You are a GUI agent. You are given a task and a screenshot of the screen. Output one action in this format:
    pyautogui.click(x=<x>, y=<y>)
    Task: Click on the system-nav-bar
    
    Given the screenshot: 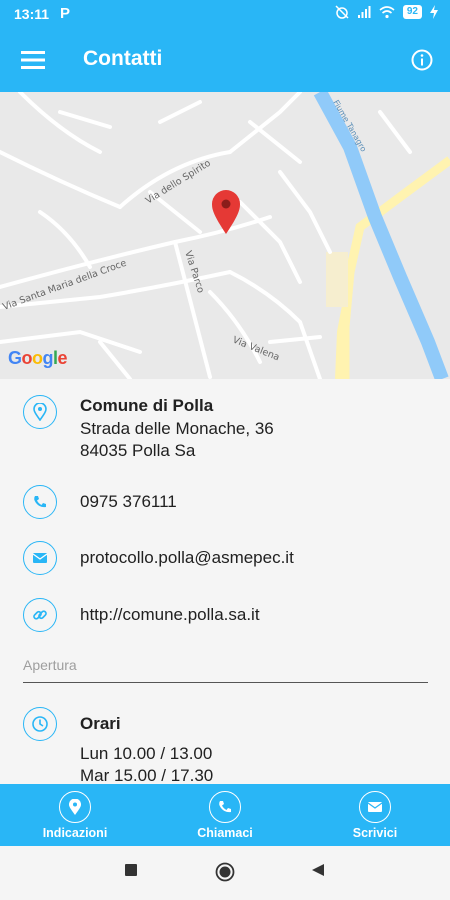 What is the action you would take?
    pyautogui.click(x=225, y=873)
    